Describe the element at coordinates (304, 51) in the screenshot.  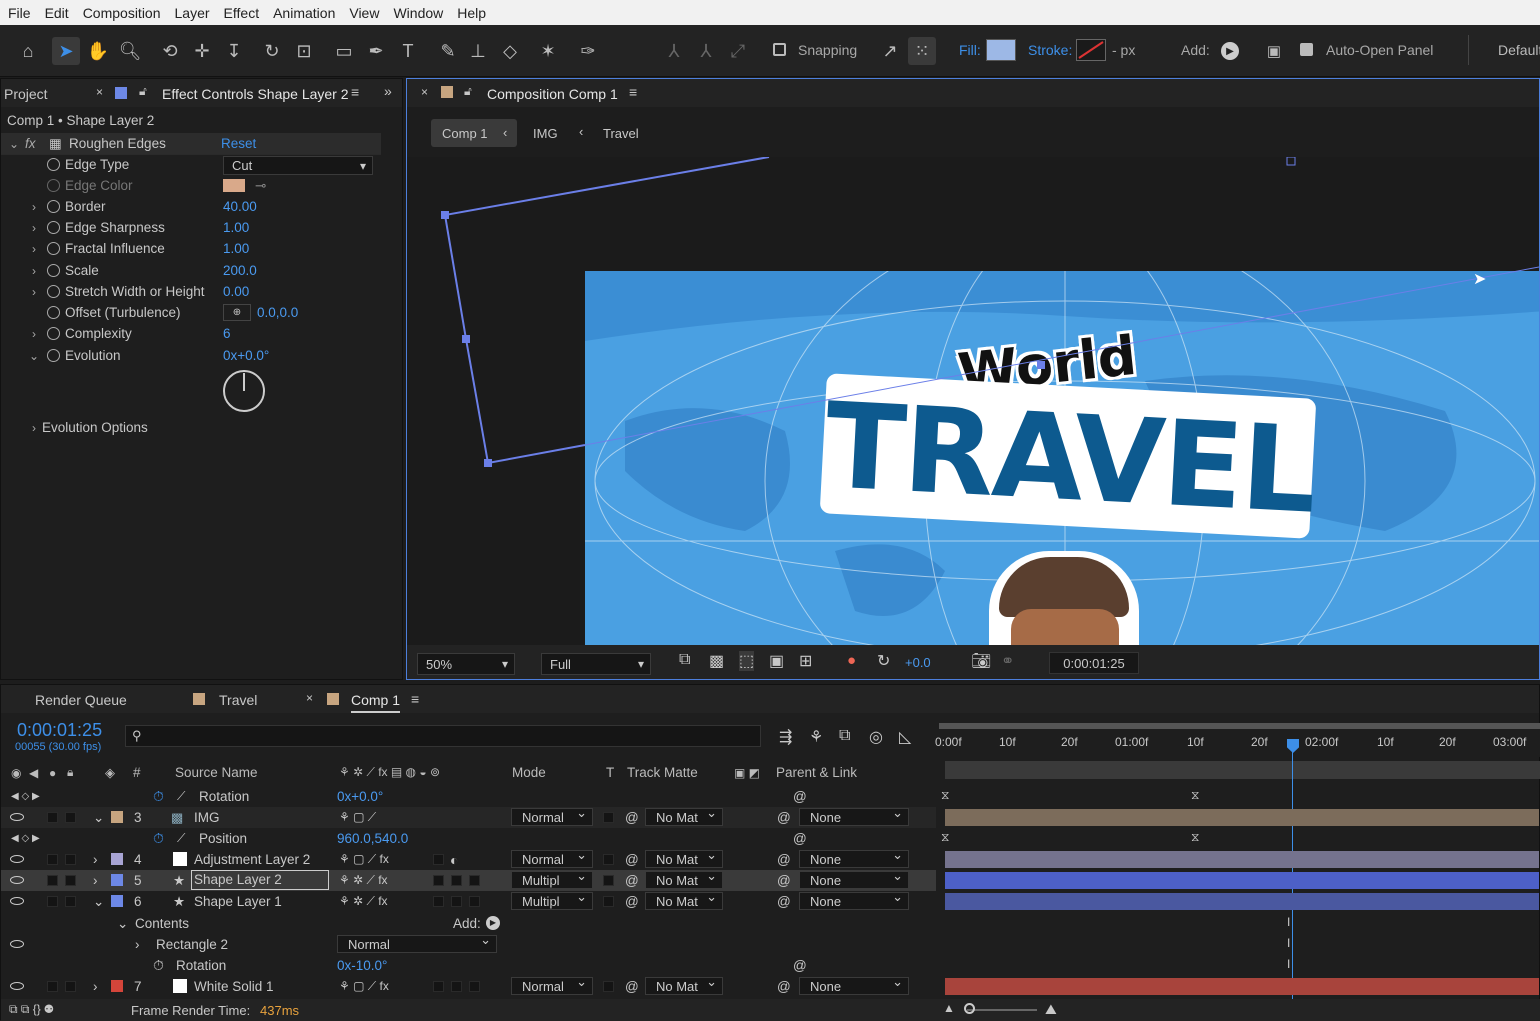
I see `anchor-tool-icon: ⊡` at that location.